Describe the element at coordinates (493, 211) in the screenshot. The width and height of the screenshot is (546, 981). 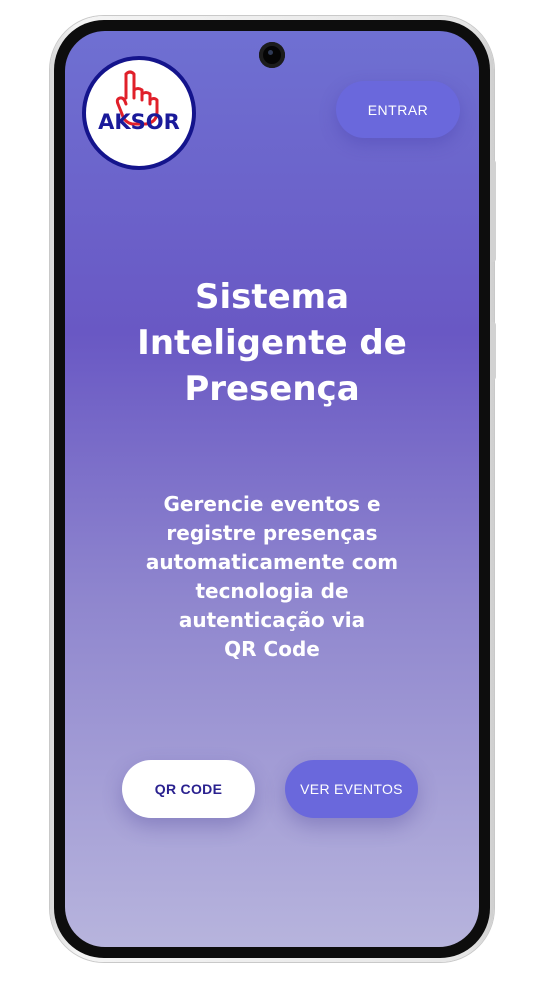
I see `volume-button` at that location.